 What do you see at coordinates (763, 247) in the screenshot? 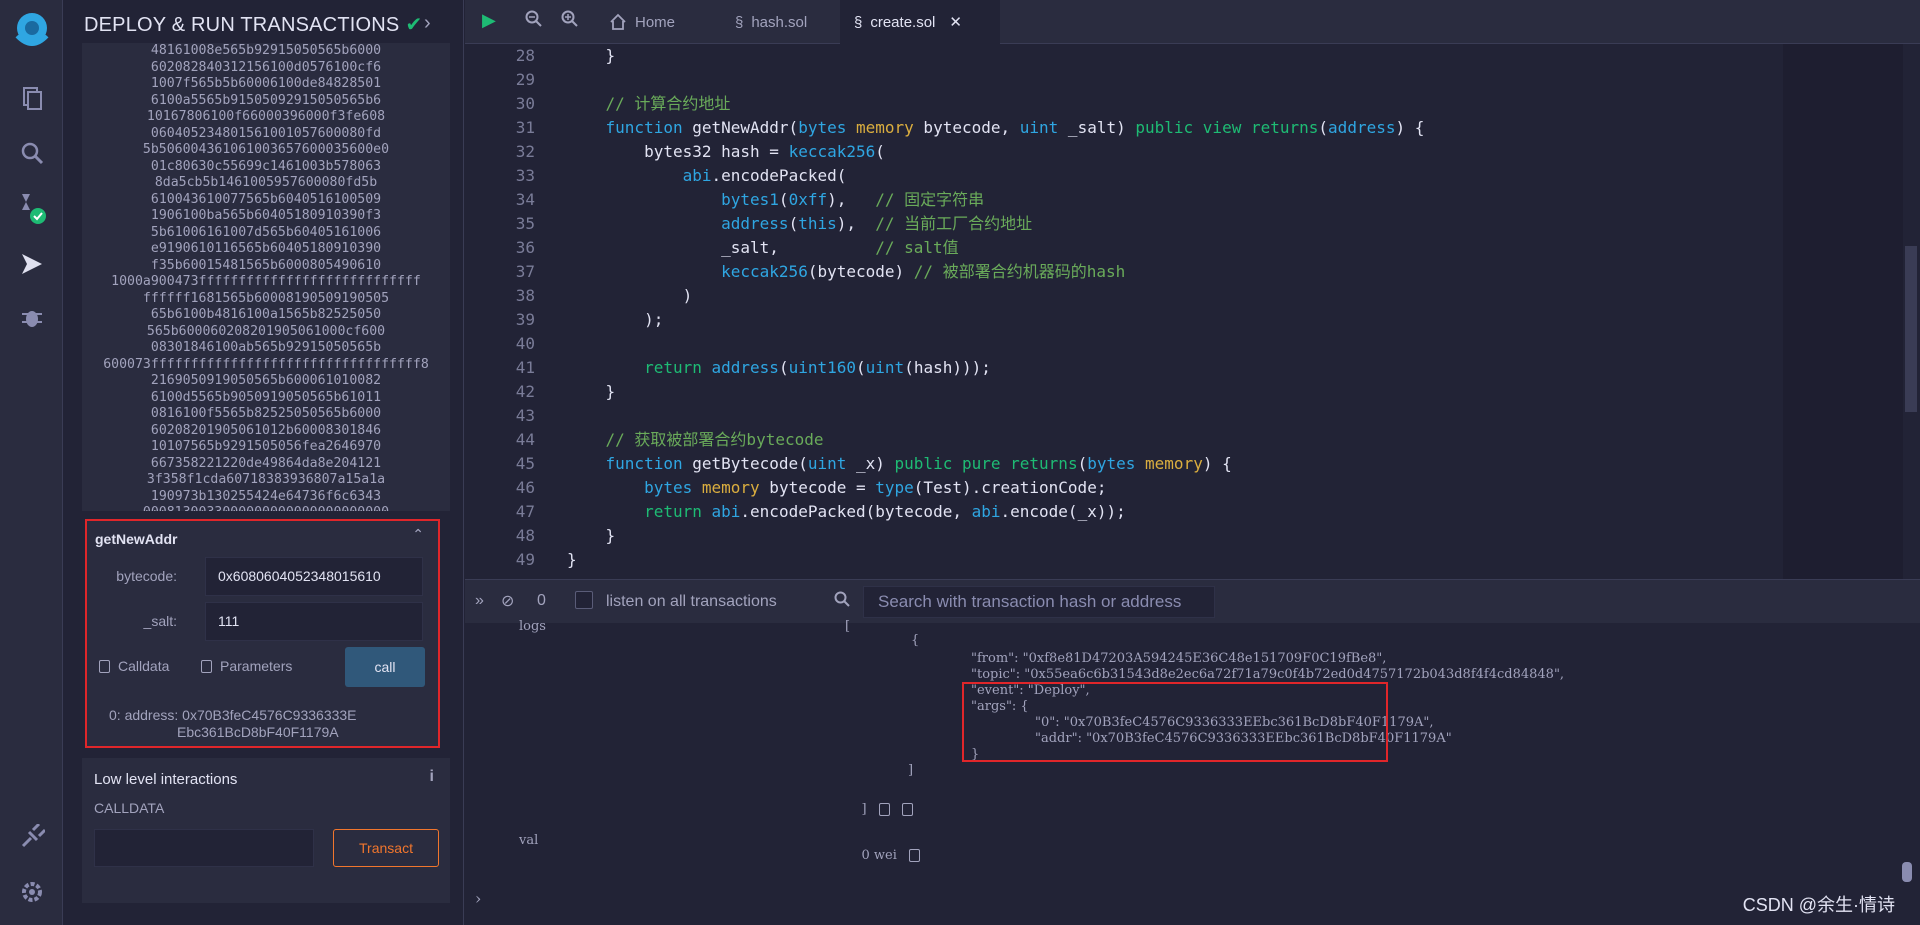
I see `code-text: _salt, // salt值` at bounding box center [763, 247].